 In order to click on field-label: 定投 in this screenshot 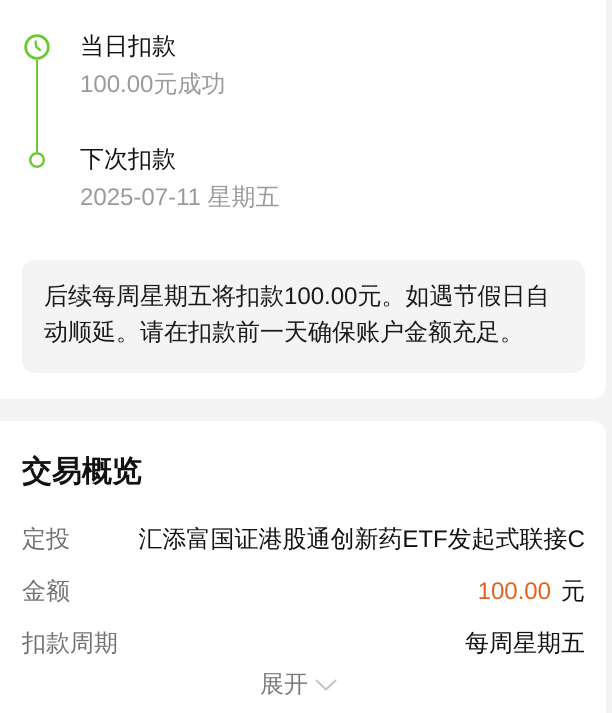, I will do `click(46, 540)`.